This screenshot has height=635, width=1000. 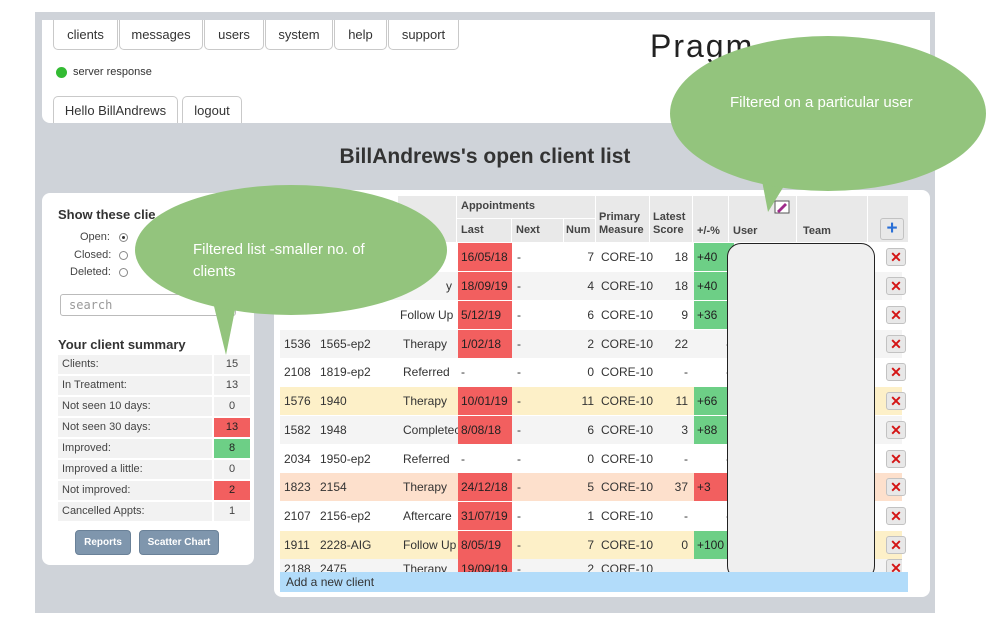 I want to click on left-callout-text: Filtered list -smaller no. of clients, so click(x=279, y=260).